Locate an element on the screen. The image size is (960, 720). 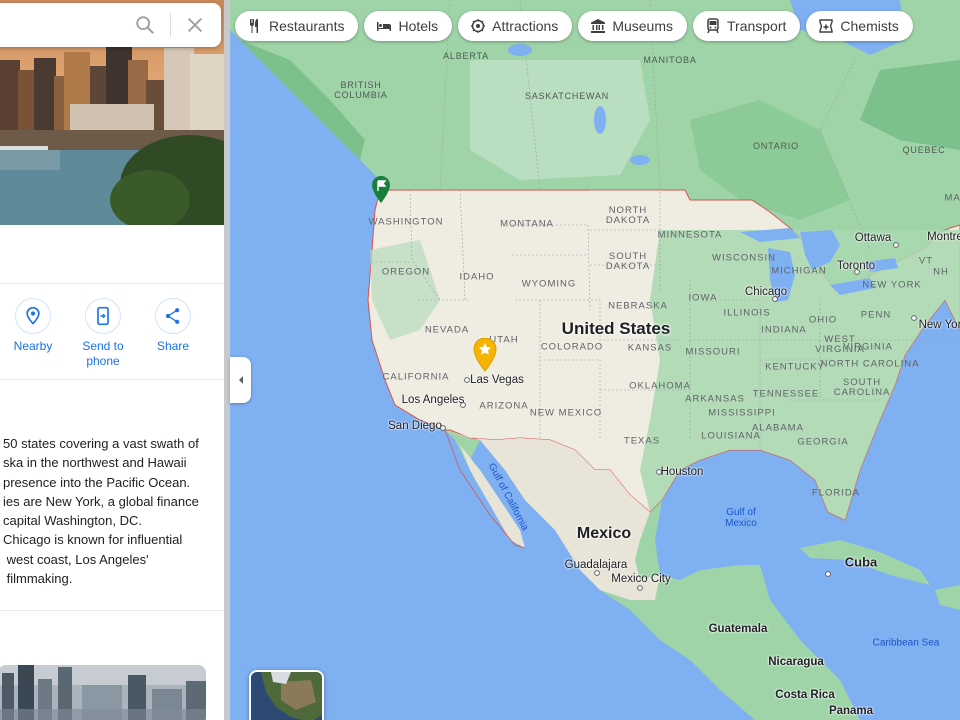
star-pin-icon is located at coordinates (485, 355).